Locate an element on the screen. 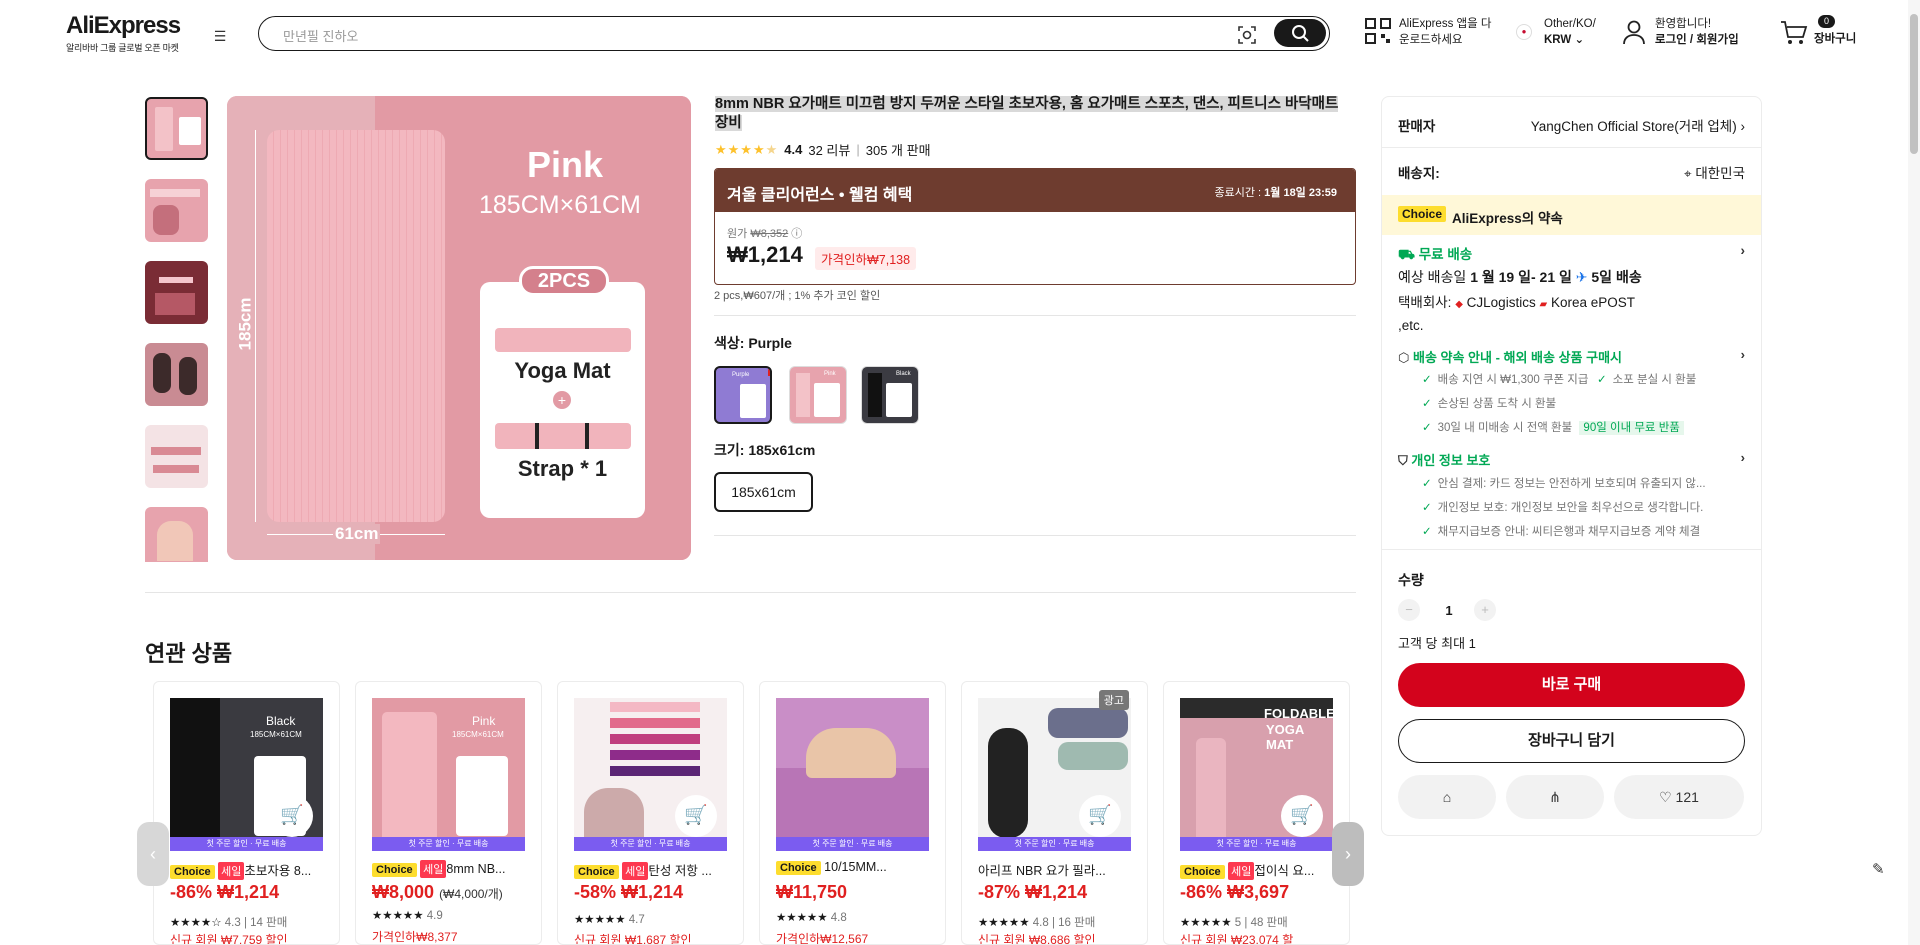  review-count: 32 리뷰 is located at coordinates (829, 149).